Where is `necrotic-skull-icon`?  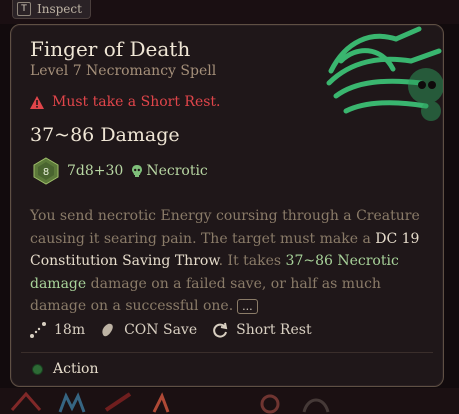
necrotic-skull-icon is located at coordinates (137, 171).